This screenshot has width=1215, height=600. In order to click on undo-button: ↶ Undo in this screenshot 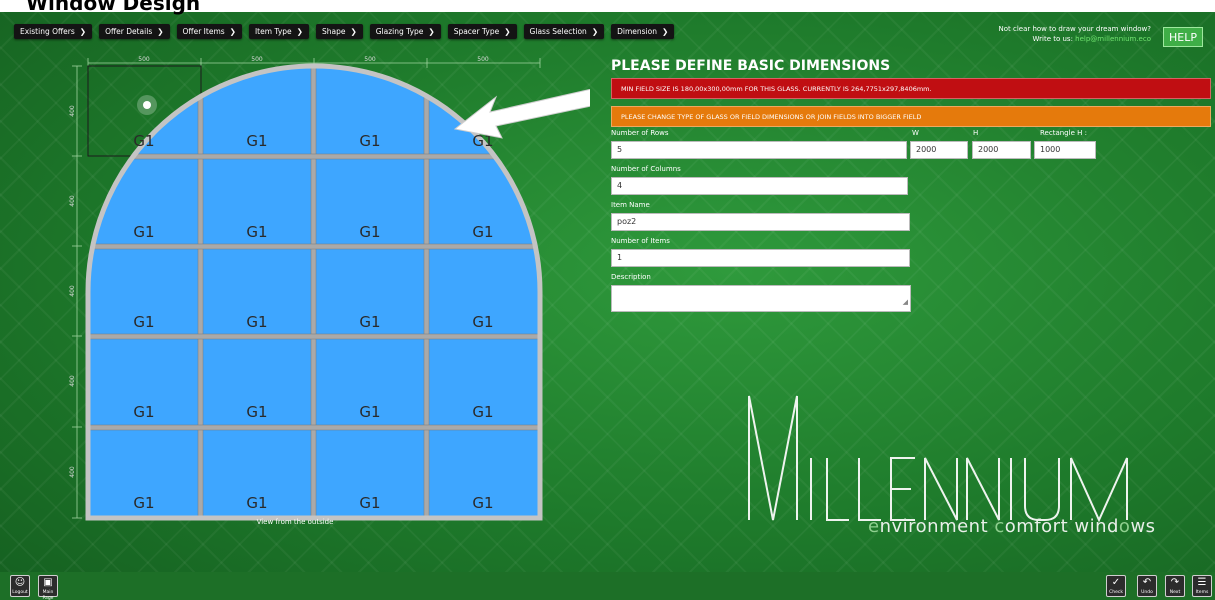, I will do `click(1147, 586)`.